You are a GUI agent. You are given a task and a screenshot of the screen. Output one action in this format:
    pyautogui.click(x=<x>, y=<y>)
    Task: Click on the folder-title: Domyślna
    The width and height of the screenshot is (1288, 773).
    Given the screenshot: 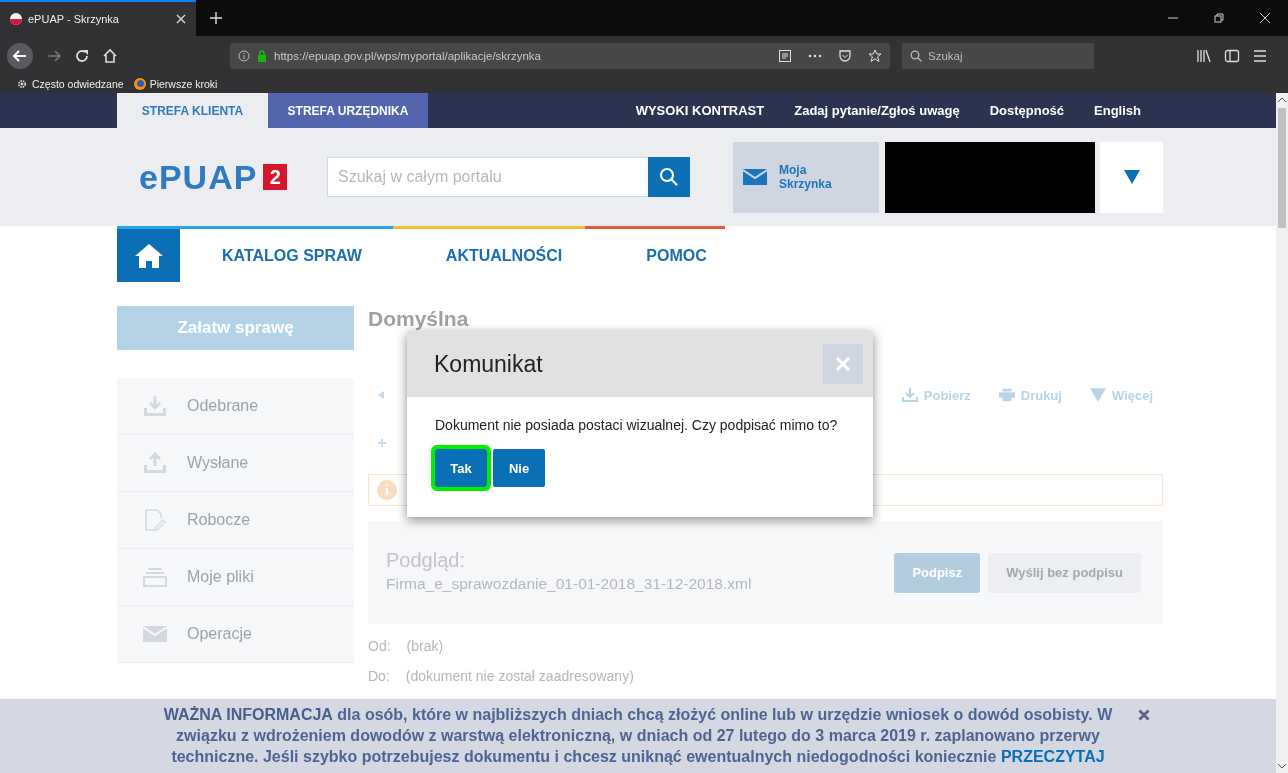 What is the action you would take?
    pyautogui.click(x=419, y=319)
    